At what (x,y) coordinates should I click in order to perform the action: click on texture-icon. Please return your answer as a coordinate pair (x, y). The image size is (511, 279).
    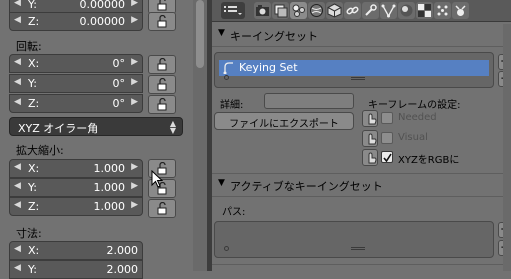
    Looking at the image, I should click on (424, 10).